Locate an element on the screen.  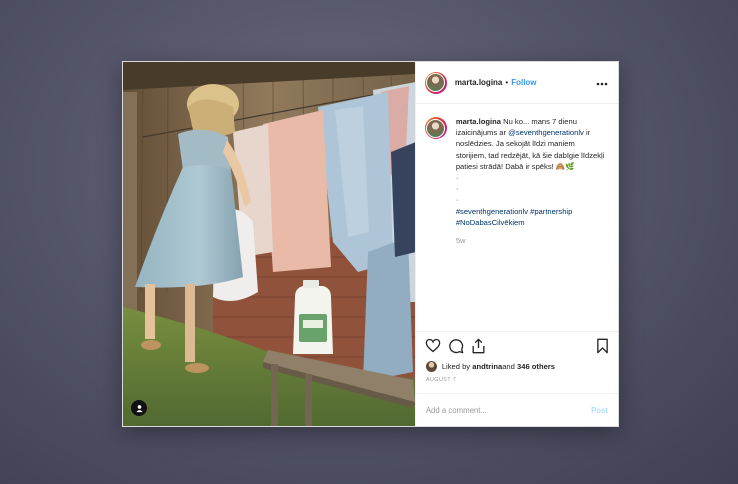
likes-conjunction: and is located at coordinates (508, 366).